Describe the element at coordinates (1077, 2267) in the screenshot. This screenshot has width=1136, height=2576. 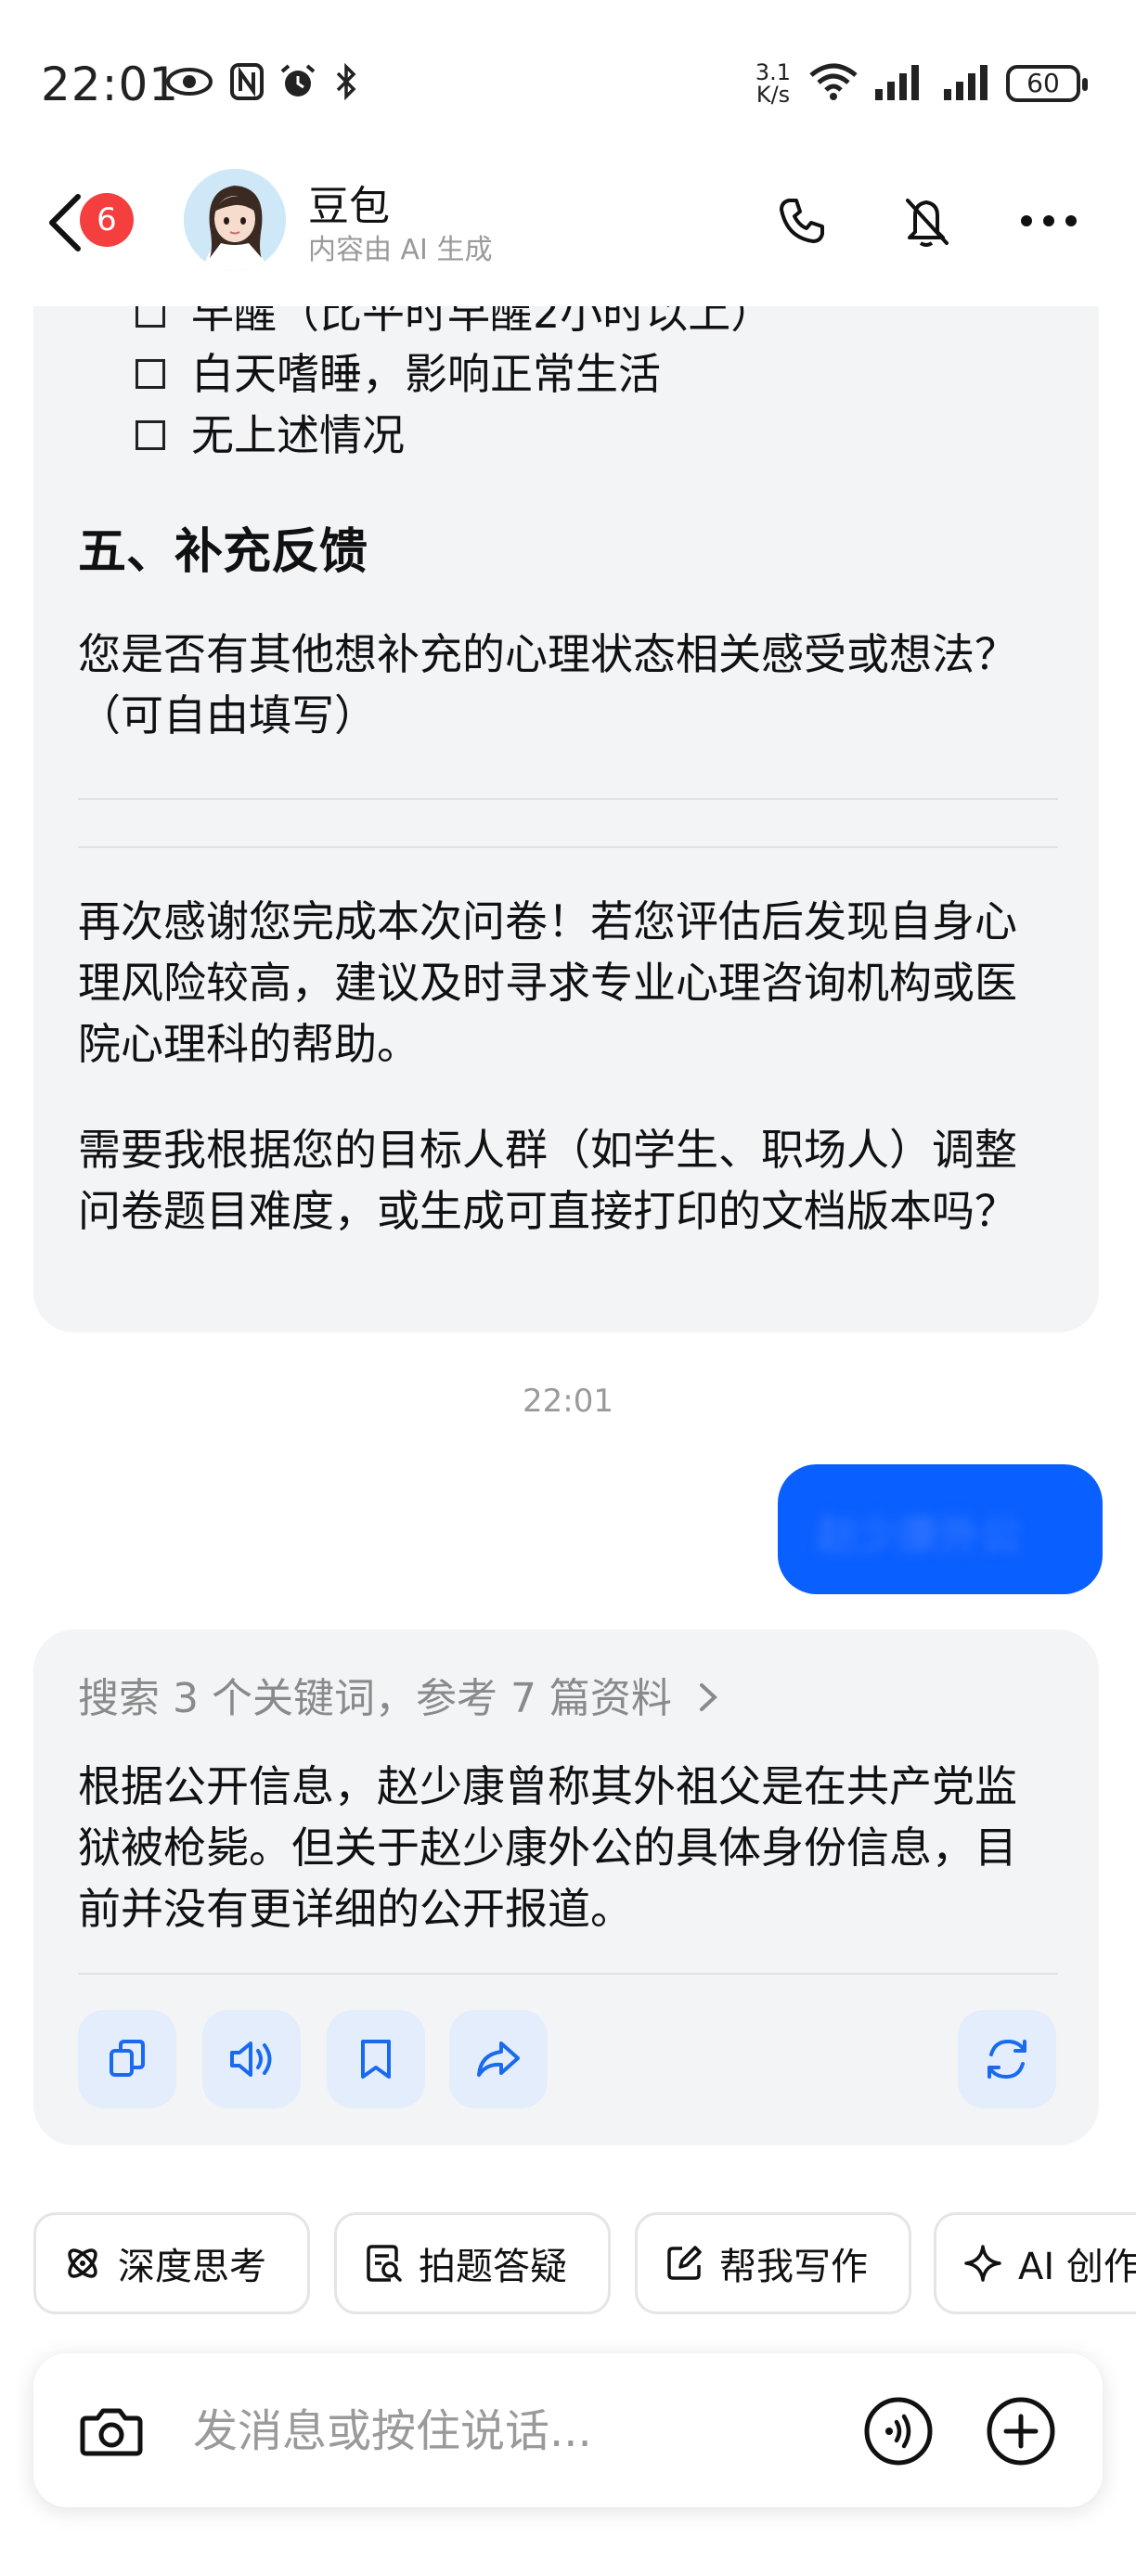
I see `chip-label: AI 创作` at that location.